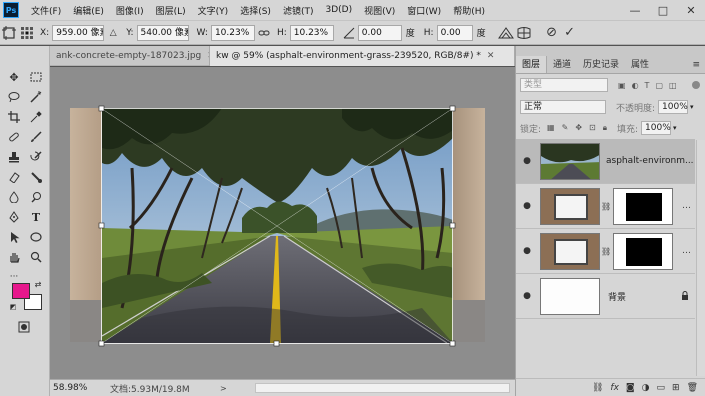 Image resolution: width=705 pixels, height=396 pixels. Describe the element at coordinates (171, 10) in the screenshot. I see `menu-layer: 图层(L)` at that location.